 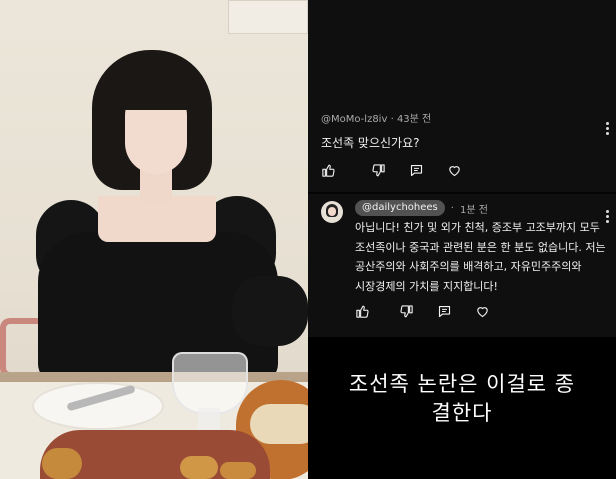 I want to click on divider, so click(x=462, y=193).